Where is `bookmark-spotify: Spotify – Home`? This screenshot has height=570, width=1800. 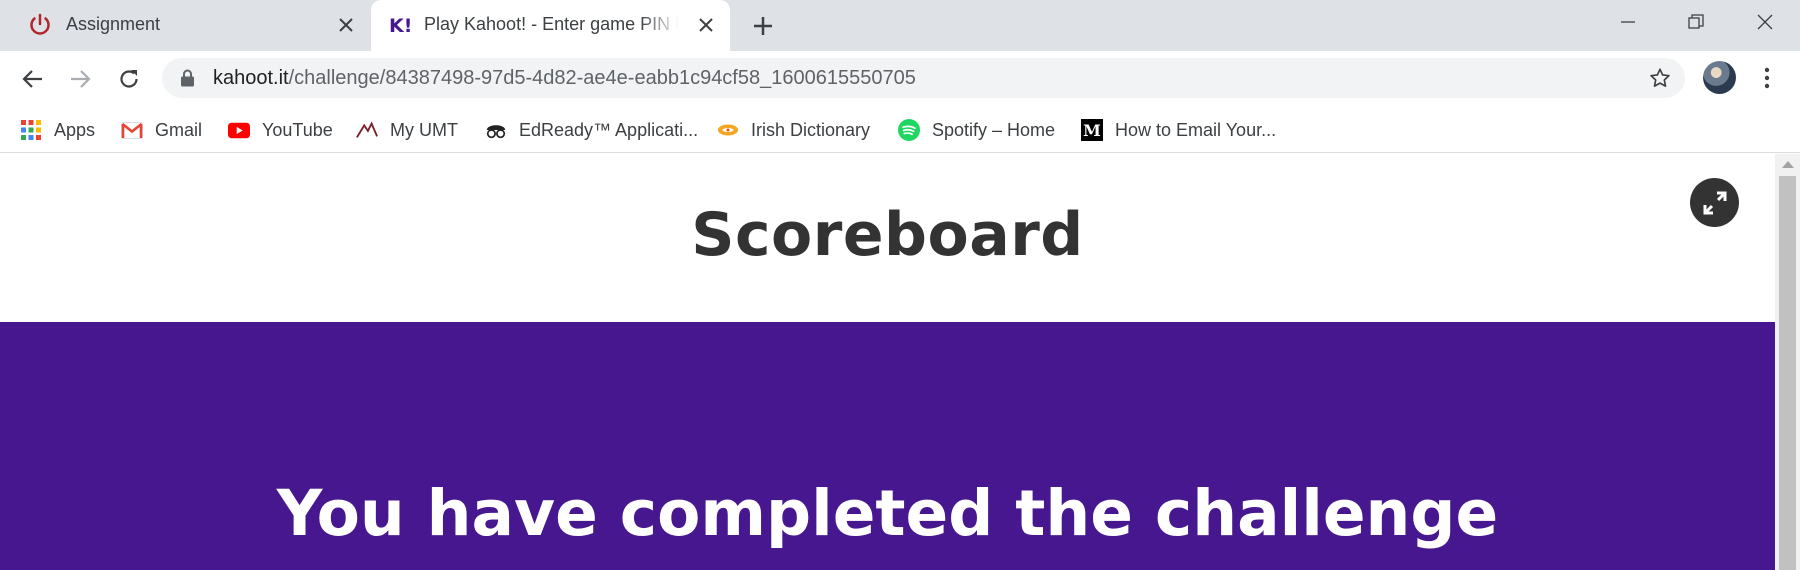
bookmark-spotify: Spotify – Home is located at coordinates (976, 130).